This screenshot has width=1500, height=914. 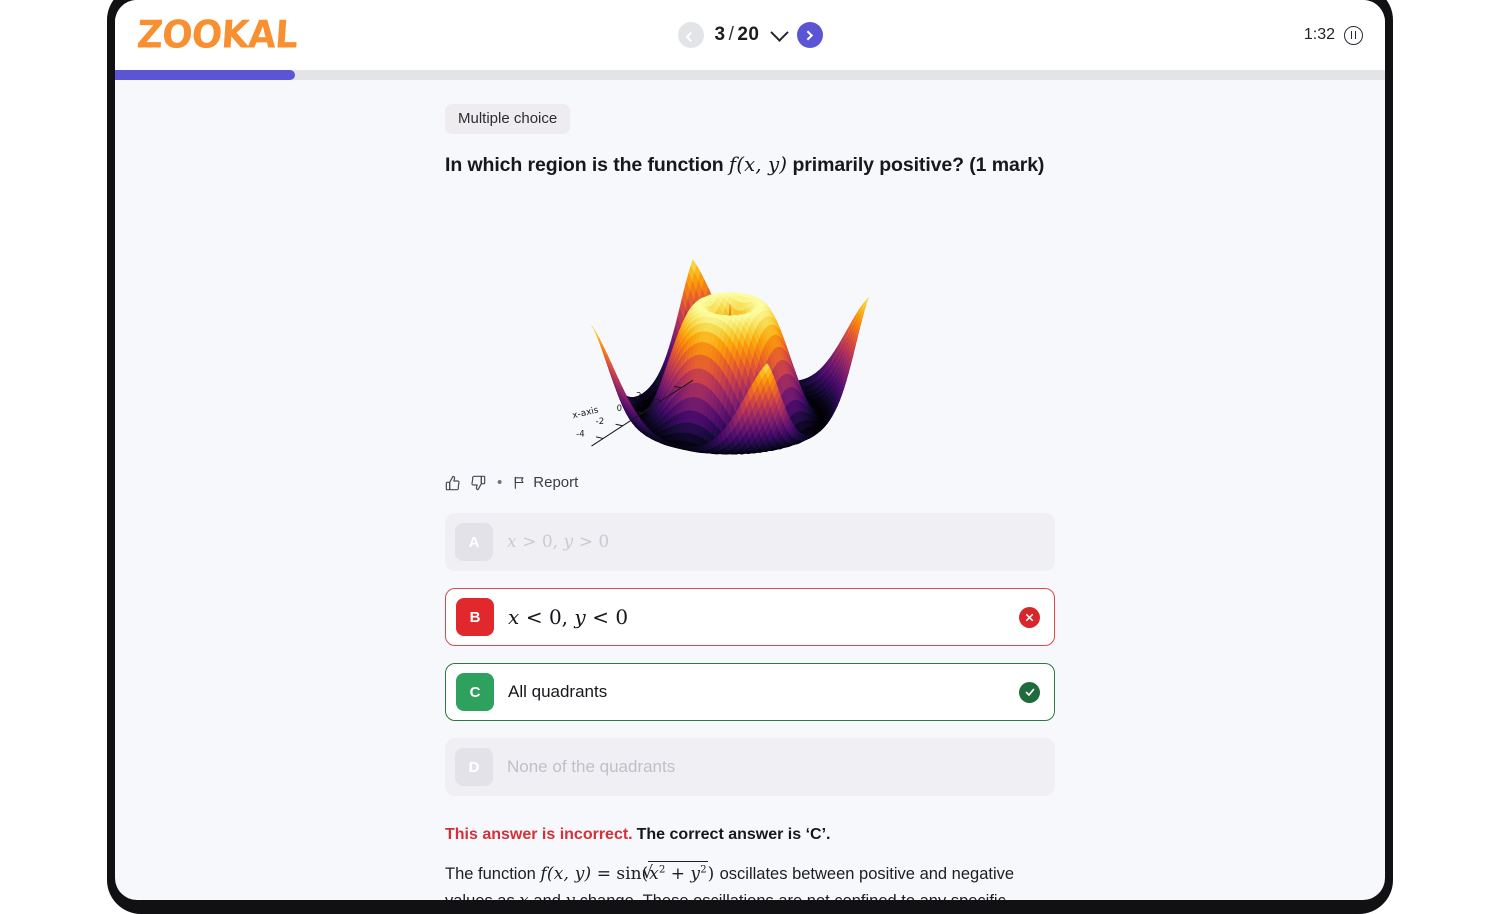 I want to click on option-letter-badge: A, so click(x=474, y=542).